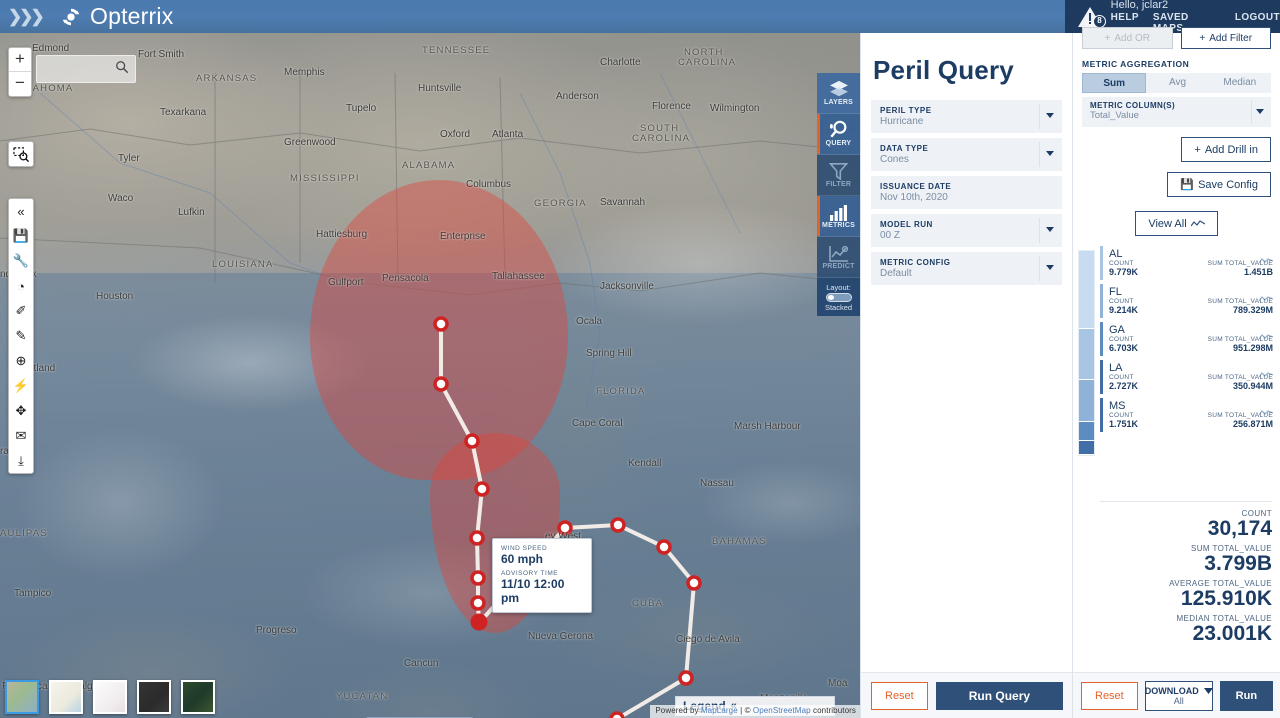 The image size is (1280, 718). What do you see at coordinates (1086, 448) in the screenshot?
I see `stack-segment-ms` at bounding box center [1086, 448].